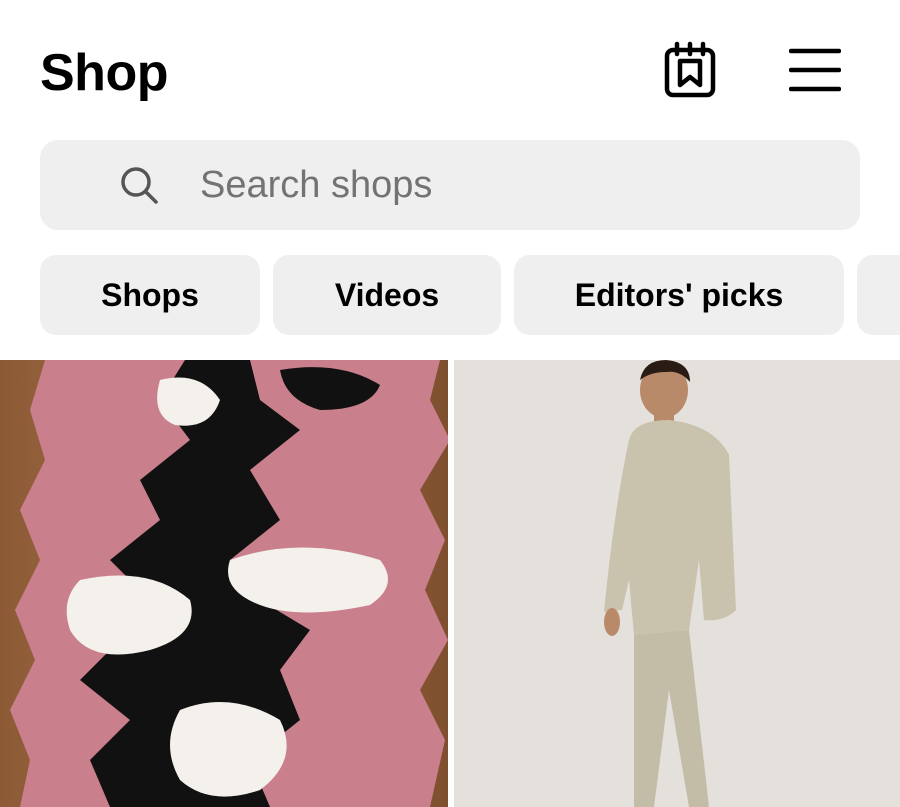 Image resolution: width=900 pixels, height=807 pixels. I want to click on chip-editors-picks-label: Editors' picks, so click(679, 294).